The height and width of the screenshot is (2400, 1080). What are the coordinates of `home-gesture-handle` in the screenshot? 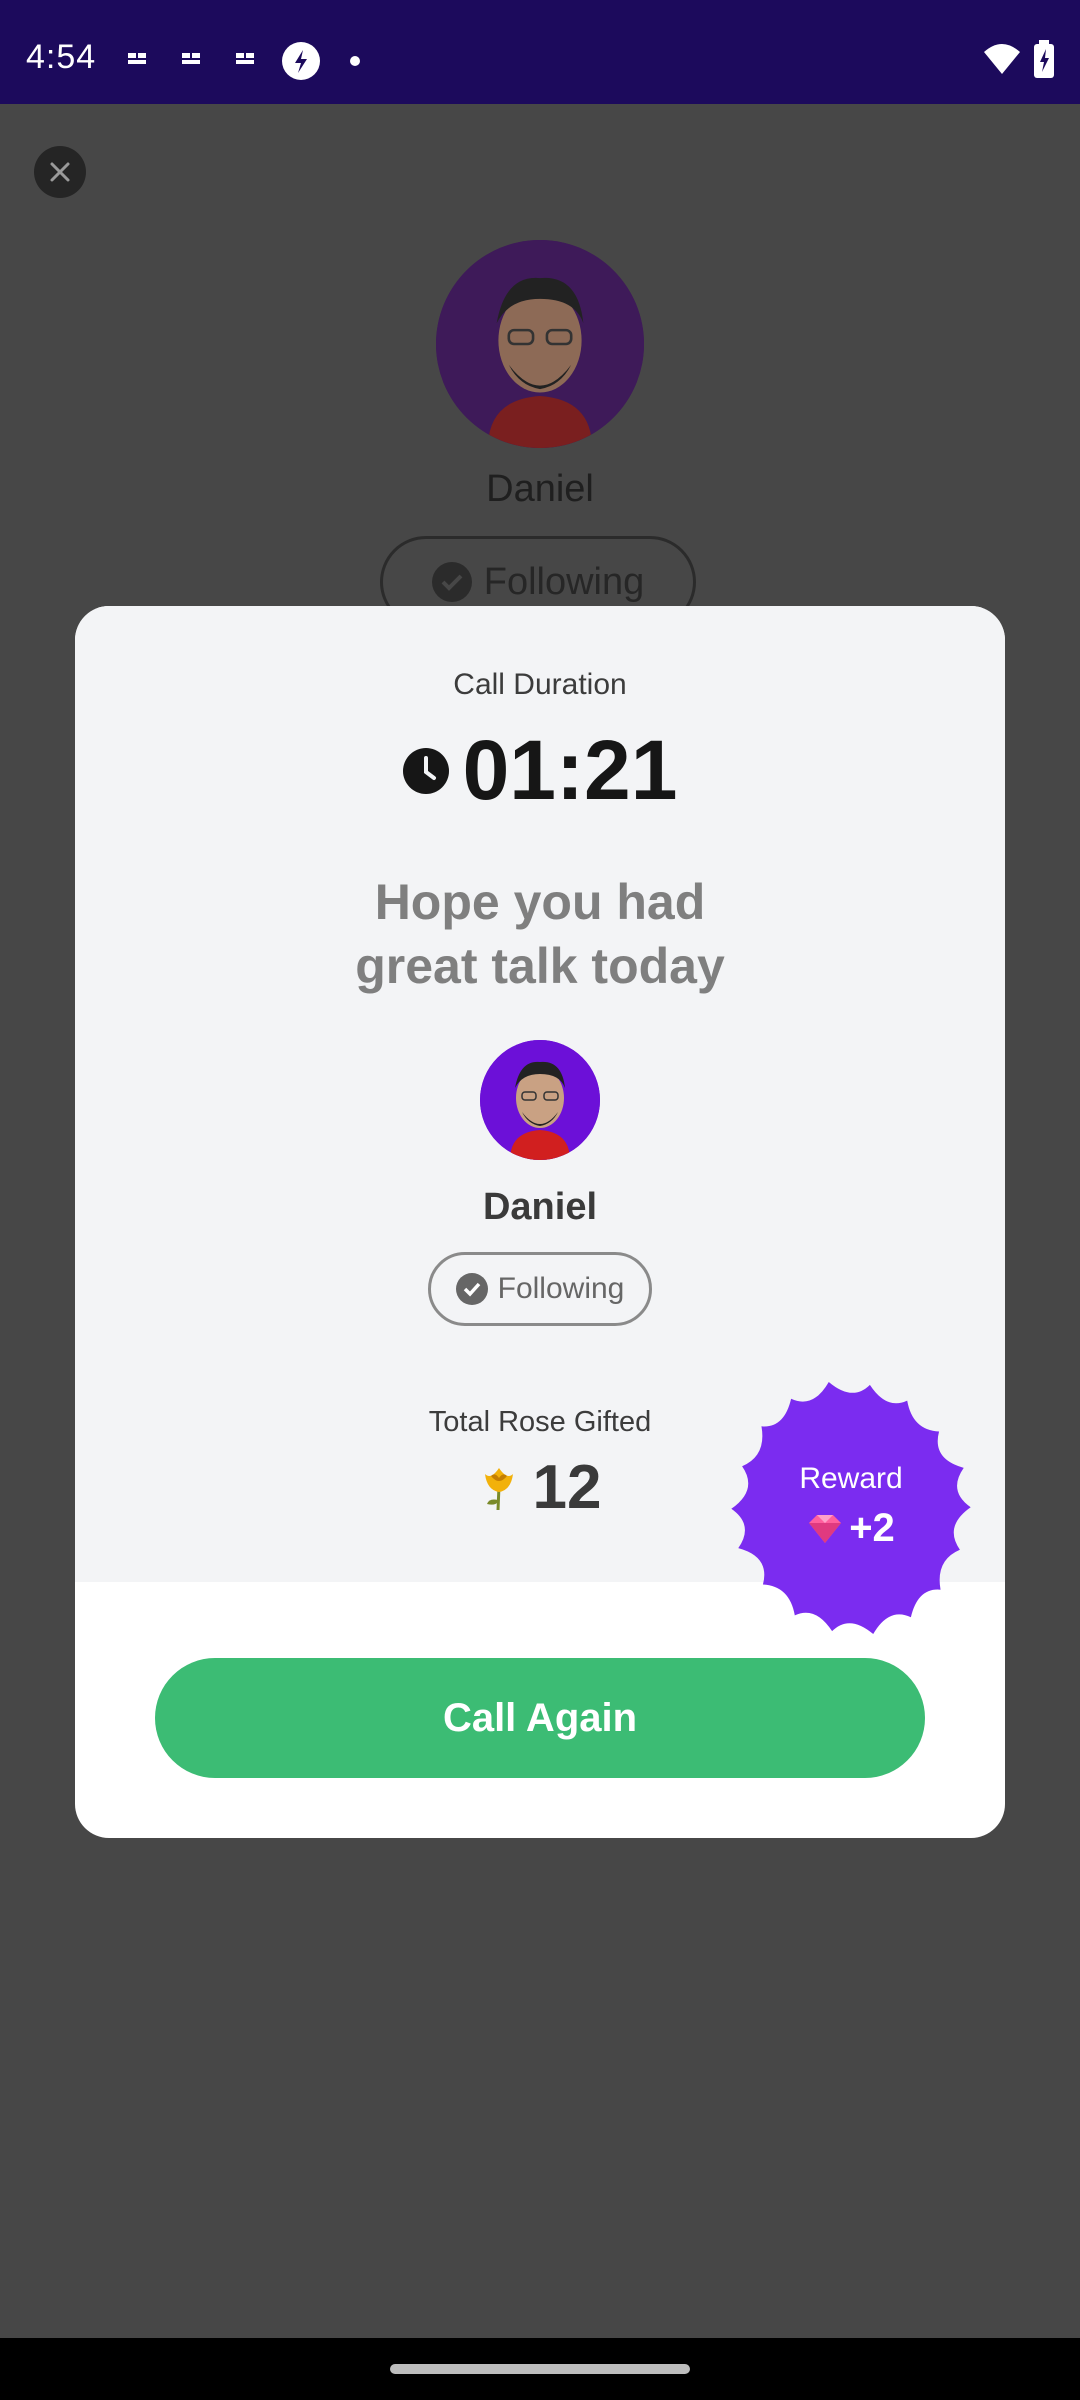 It's located at (540, 2369).